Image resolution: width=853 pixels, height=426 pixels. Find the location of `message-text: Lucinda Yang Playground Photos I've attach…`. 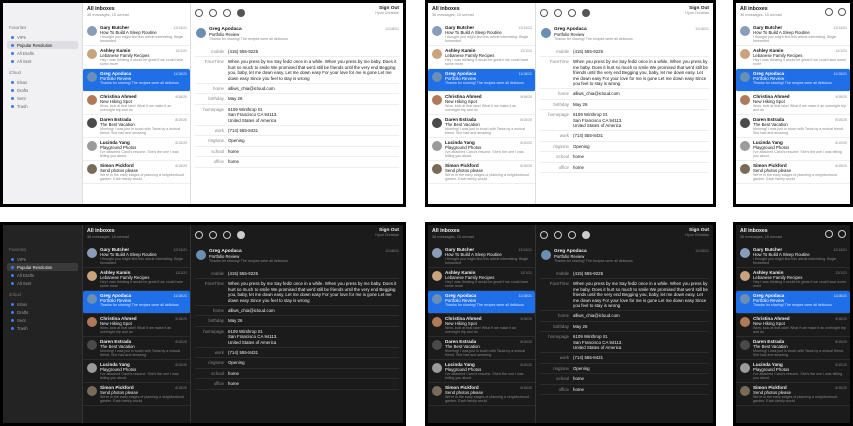

message-text: Lucinda Yang Playground Photos I've attach… is located at coordinates (800, 371).